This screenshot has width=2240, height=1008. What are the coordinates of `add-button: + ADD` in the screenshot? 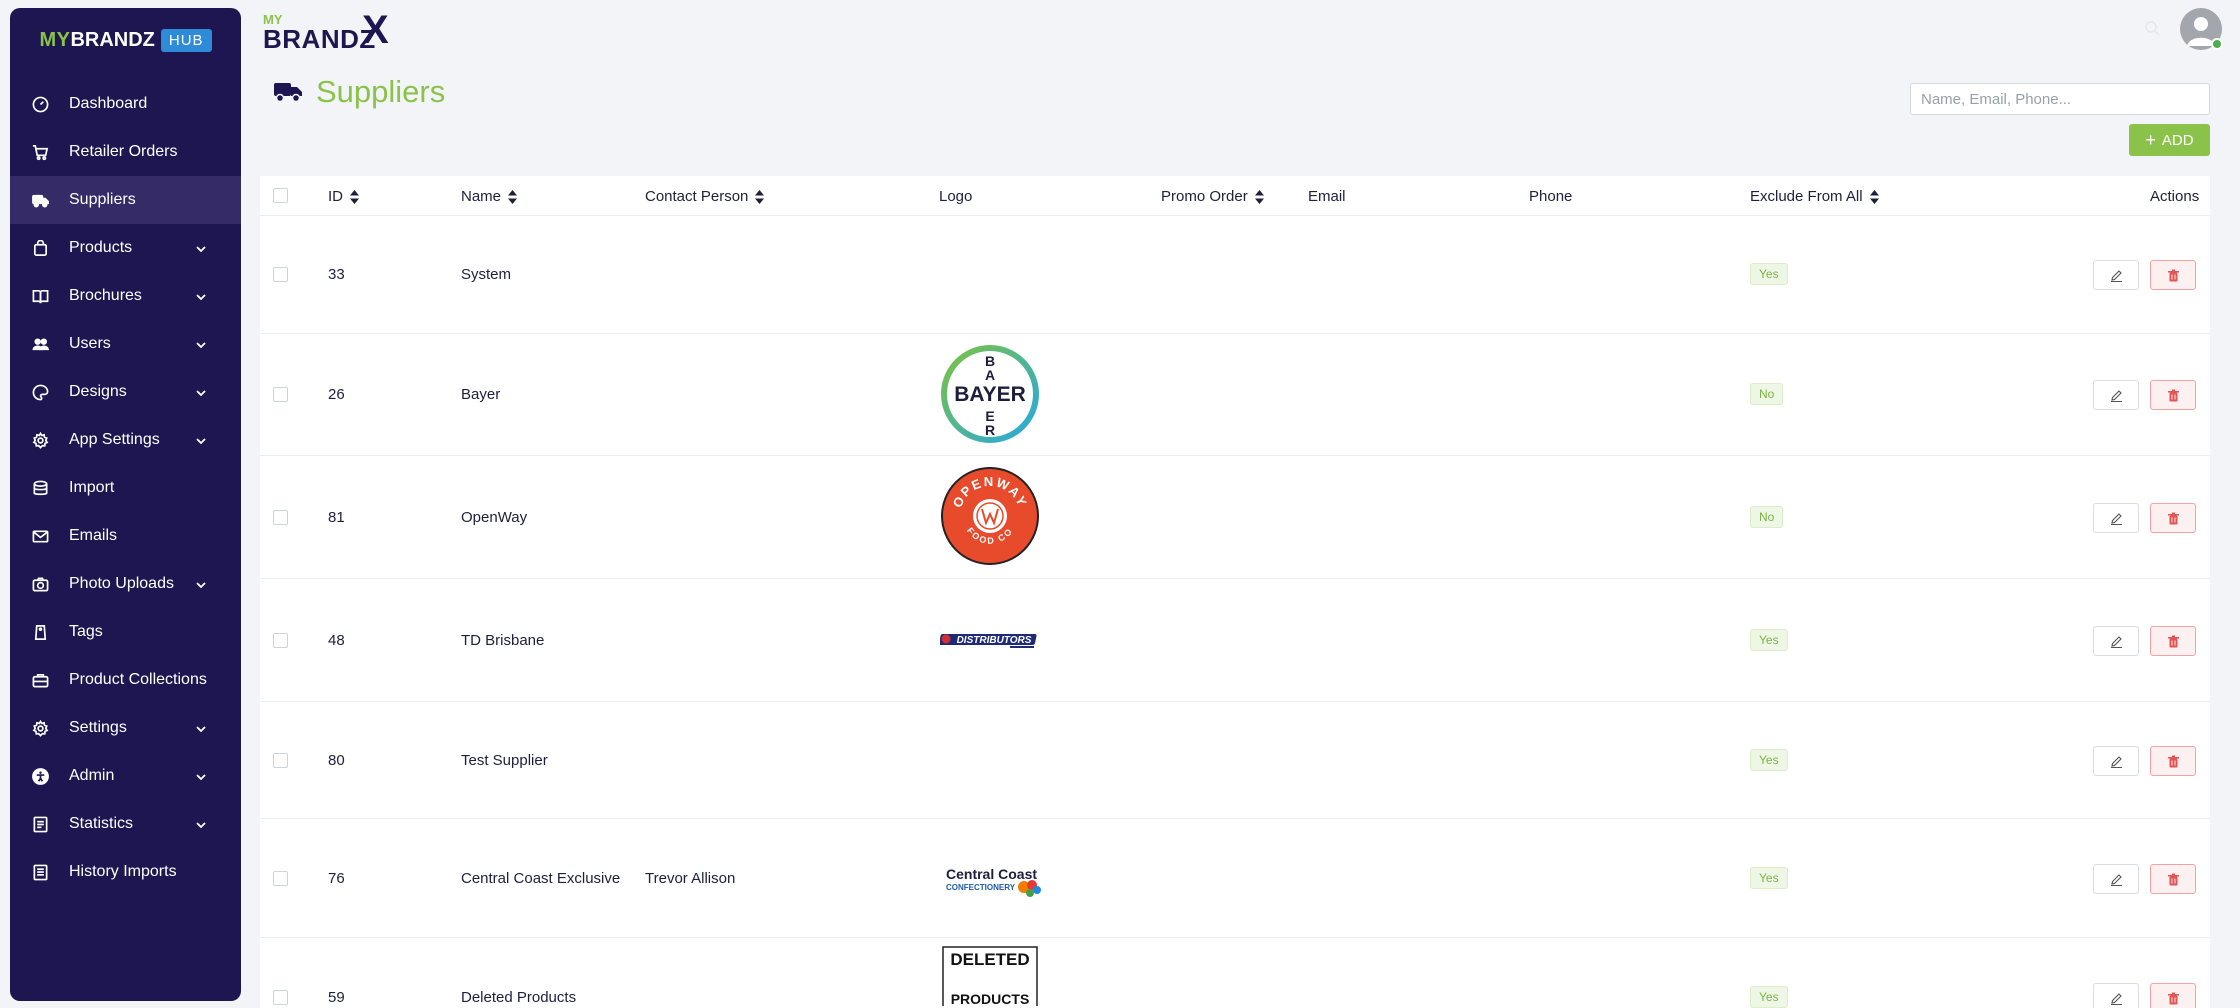 It's located at (2169, 140).